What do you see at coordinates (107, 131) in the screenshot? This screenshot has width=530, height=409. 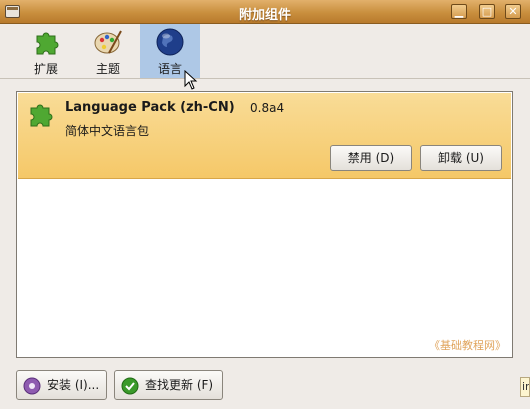 I see `addon-description: 简体中文语言包` at bounding box center [107, 131].